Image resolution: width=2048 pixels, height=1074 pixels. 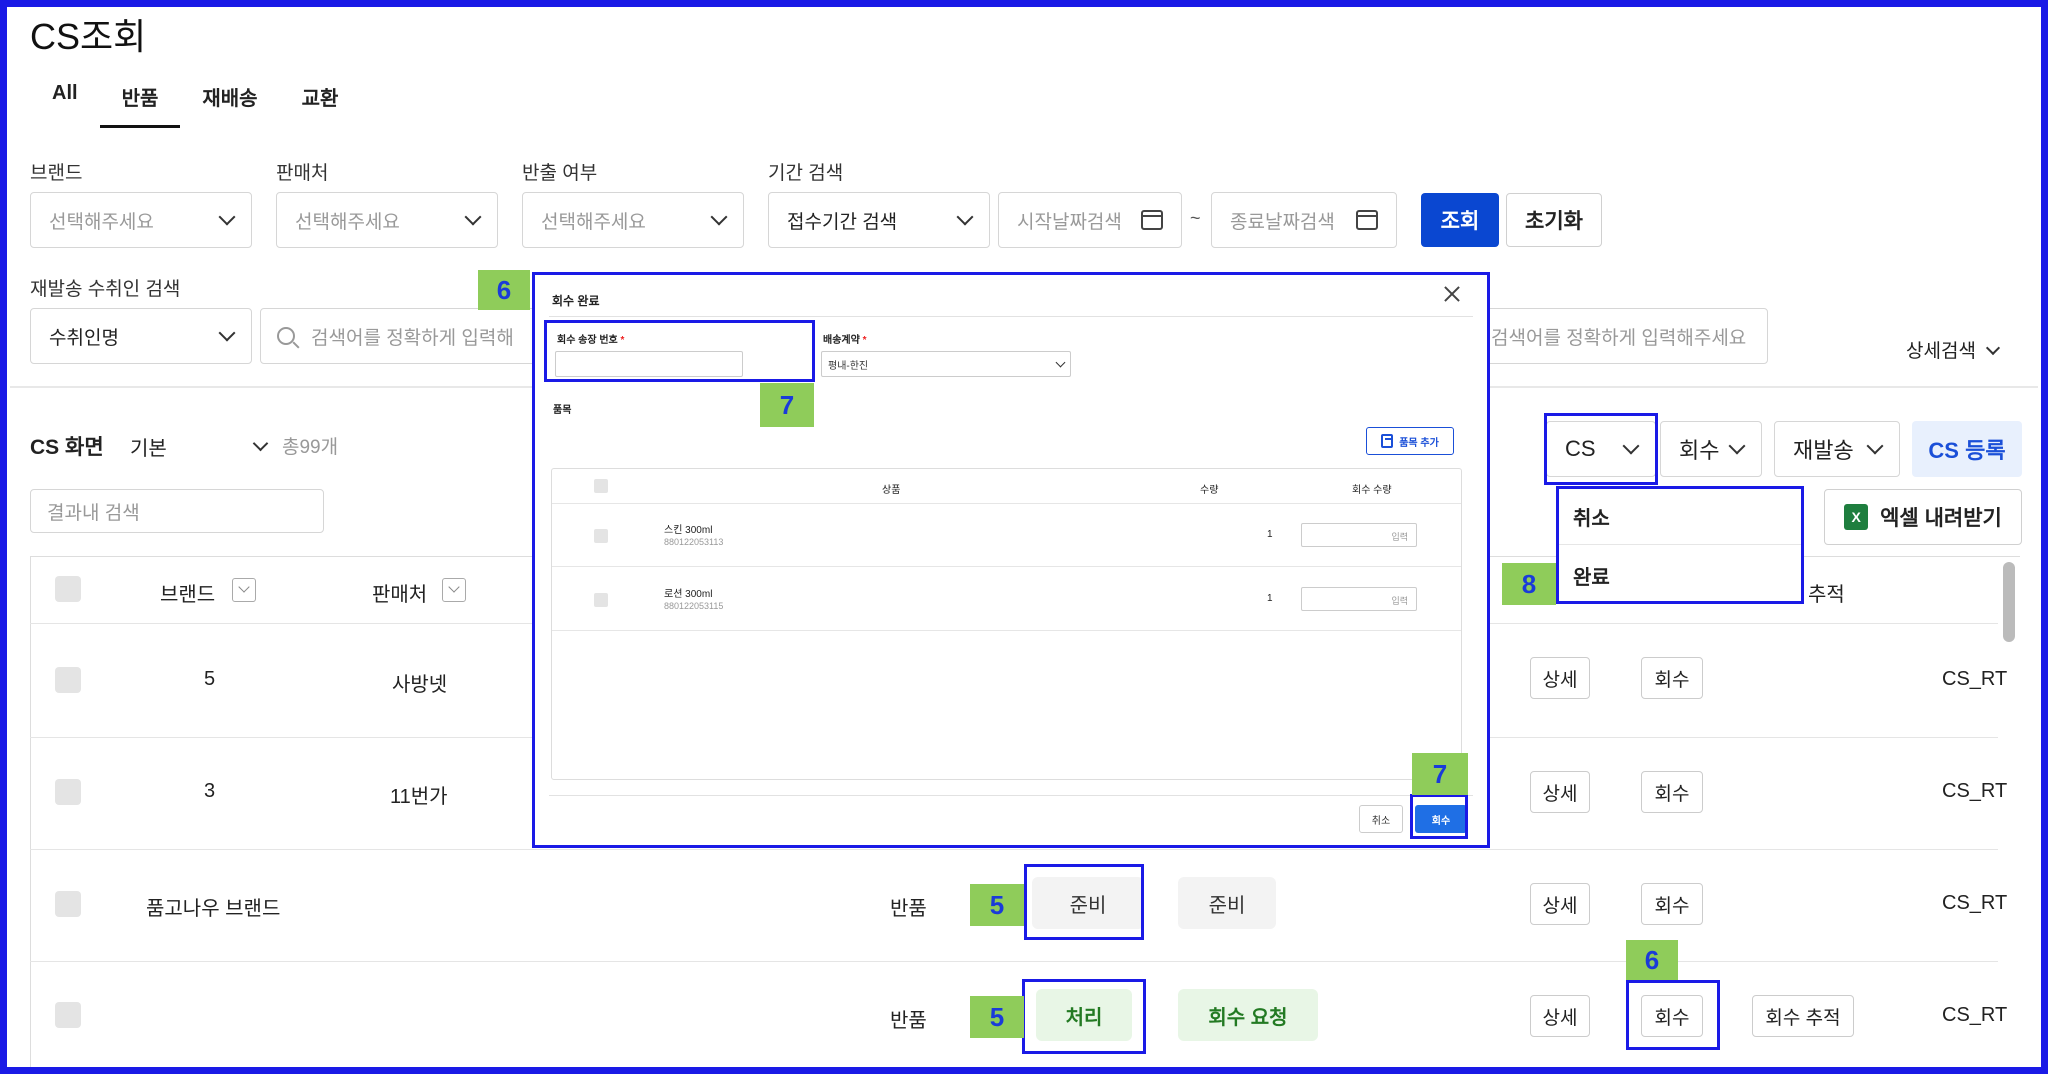 I want to click on modal-row-divider, so click(x=1006, y=503).